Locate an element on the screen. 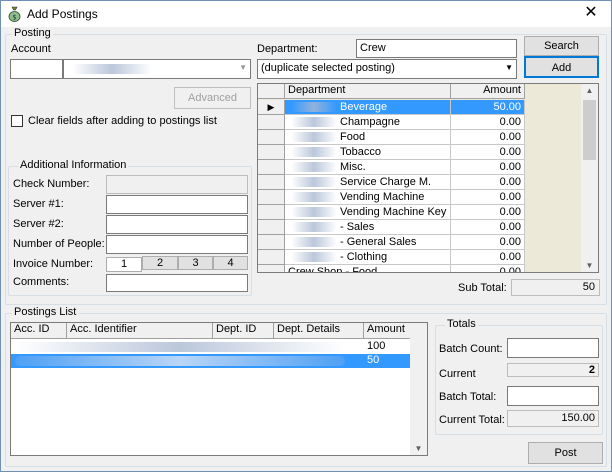 This screenshot has width=612, height=472. dept-cell: Crew Shop - Food is located at coordinates (368, 268).